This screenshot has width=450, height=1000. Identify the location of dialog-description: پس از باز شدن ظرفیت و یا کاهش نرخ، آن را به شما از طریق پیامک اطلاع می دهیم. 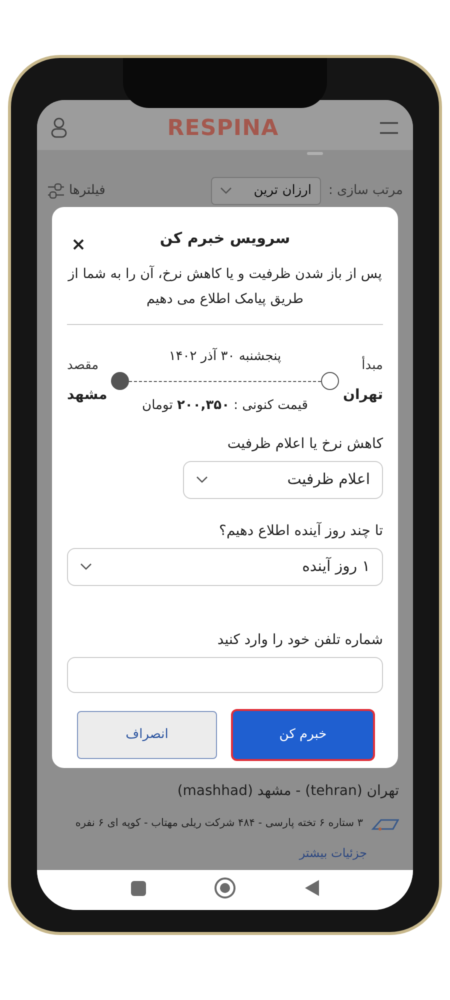
(225, 286).